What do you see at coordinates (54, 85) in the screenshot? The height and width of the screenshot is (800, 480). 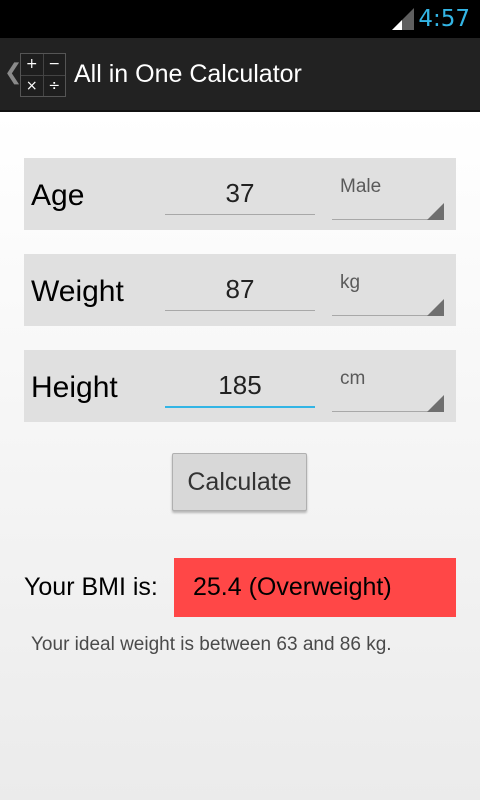 I see `divide-symbol: ÷` at bounding box center [54, 85].